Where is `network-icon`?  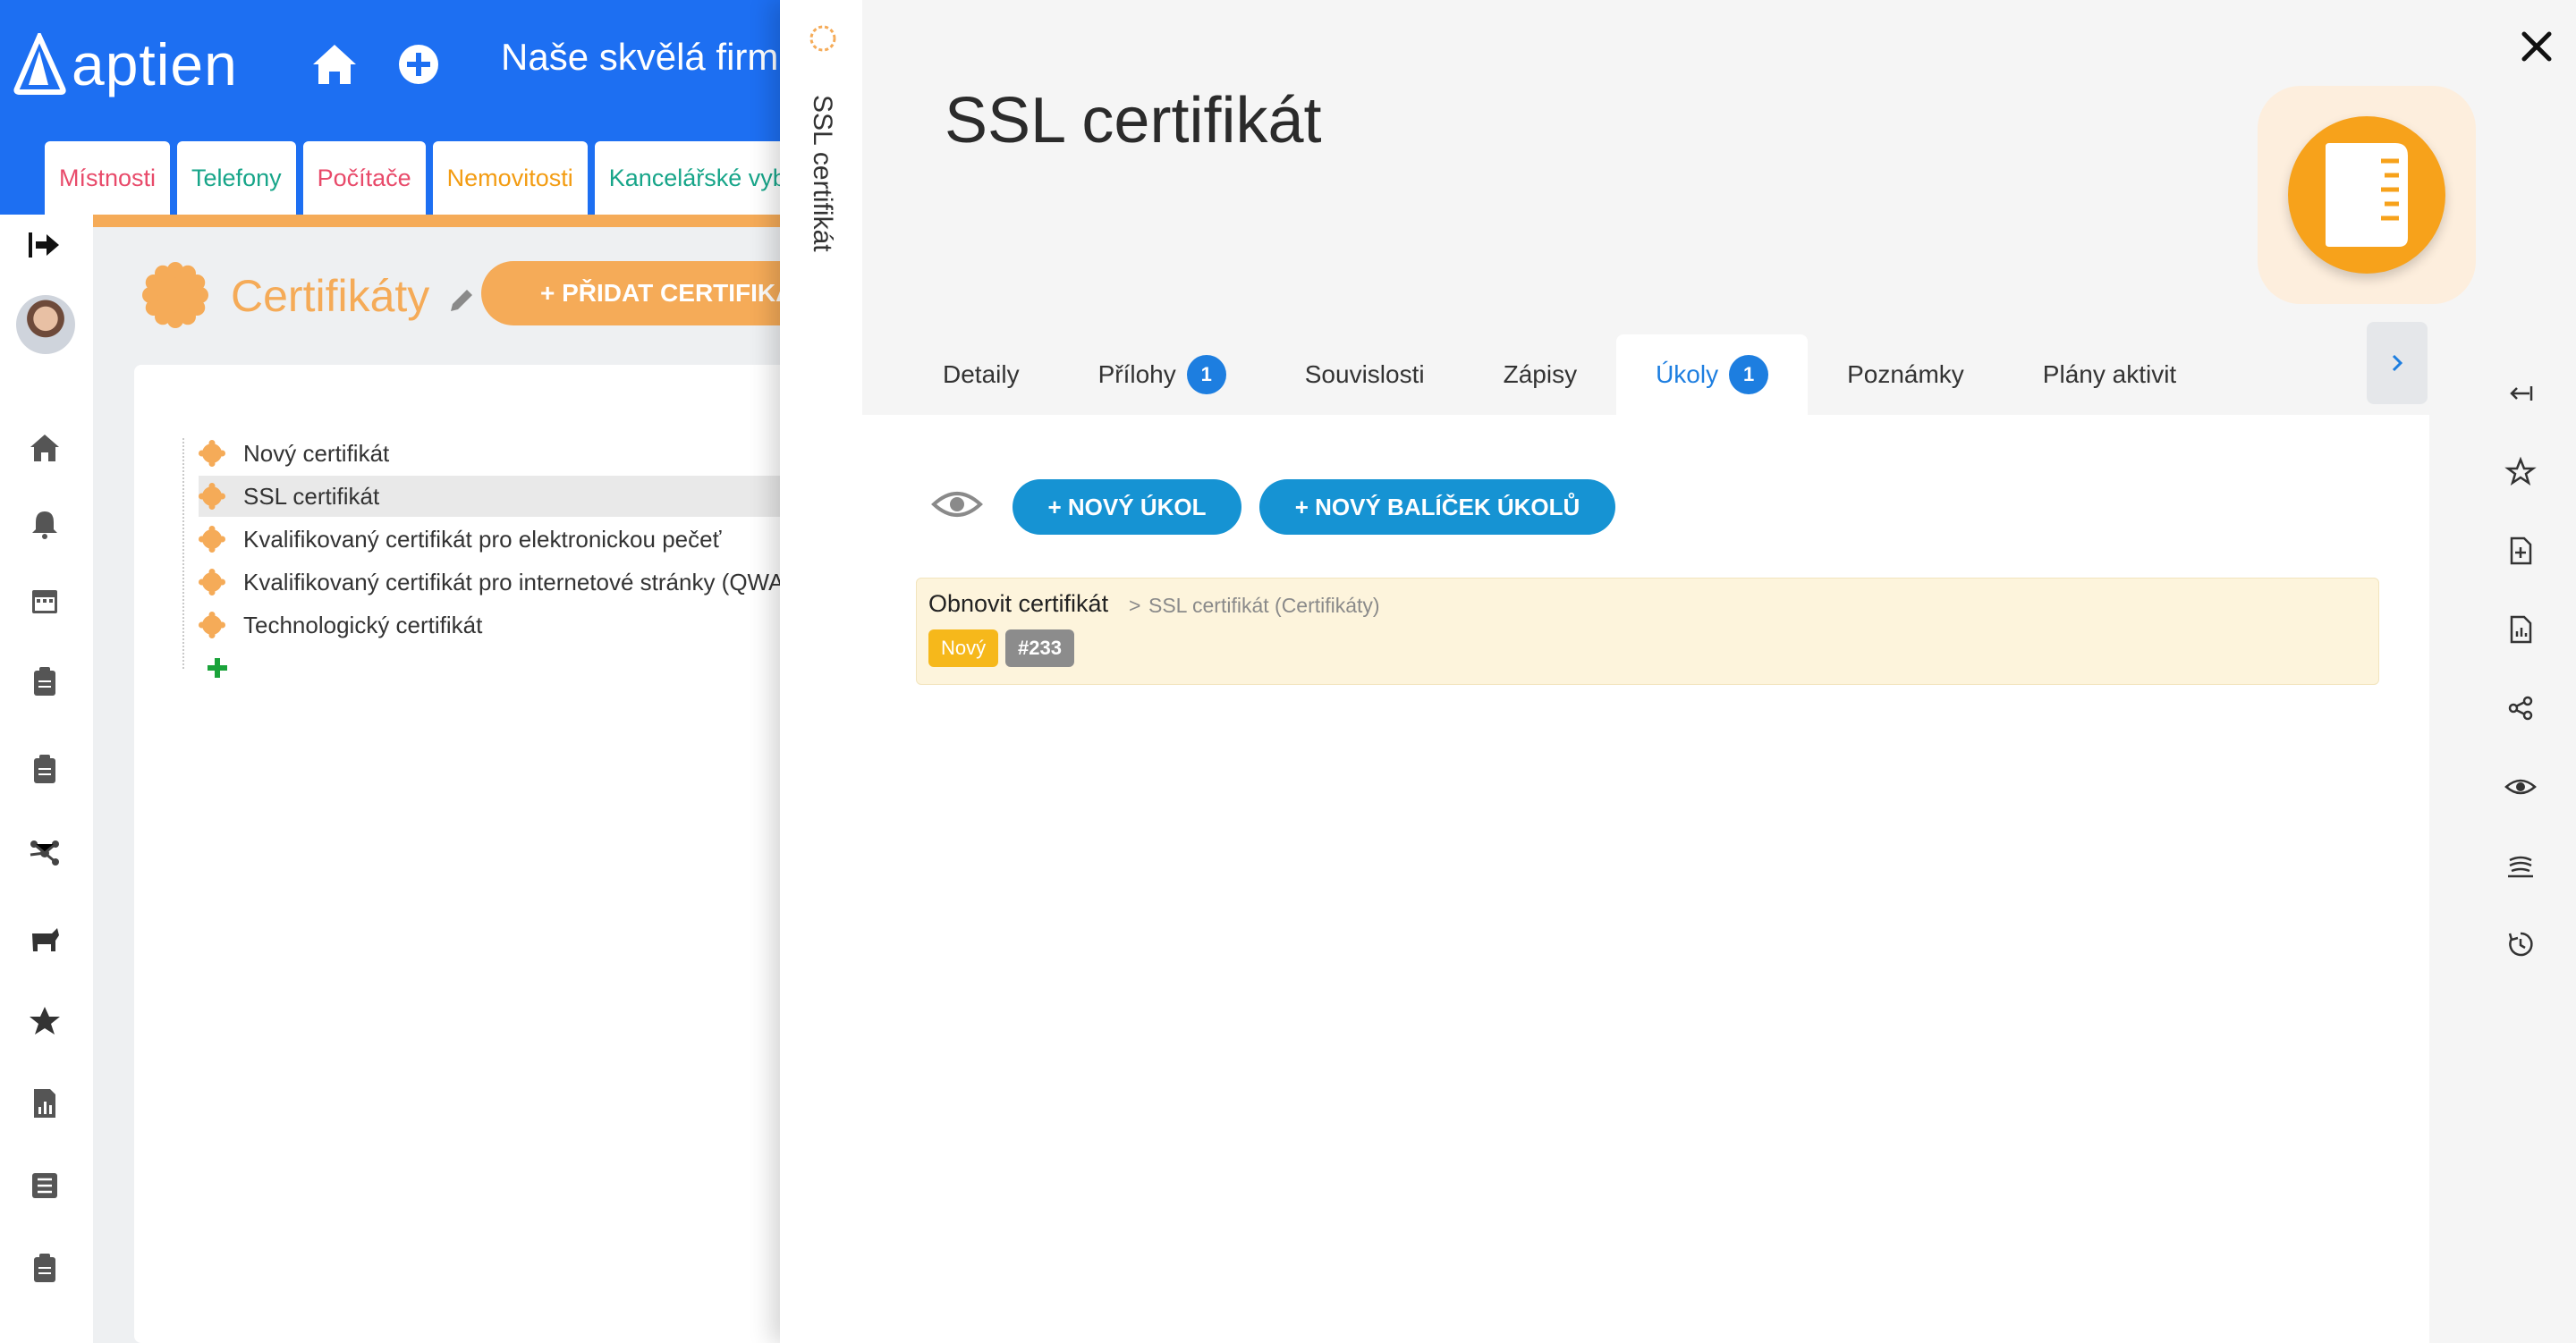
network-icon is located at coordinates (45, 853).